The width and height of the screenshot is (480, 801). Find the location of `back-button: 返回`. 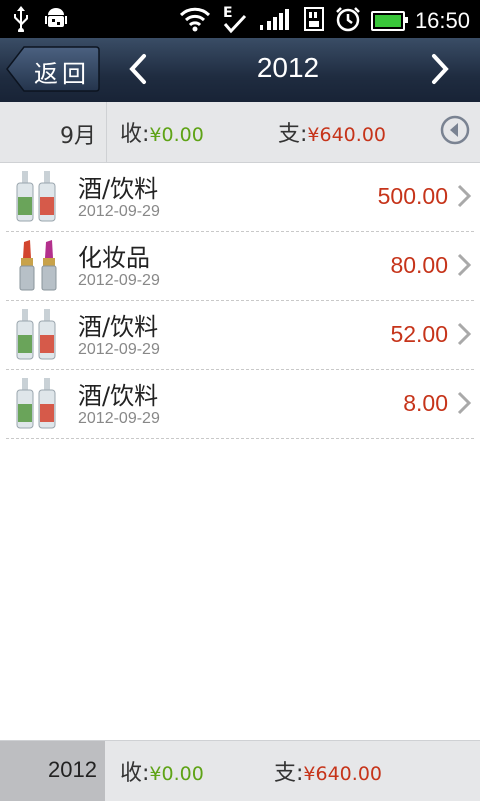

back-button: 返回 is located at coordinates (53, 69).